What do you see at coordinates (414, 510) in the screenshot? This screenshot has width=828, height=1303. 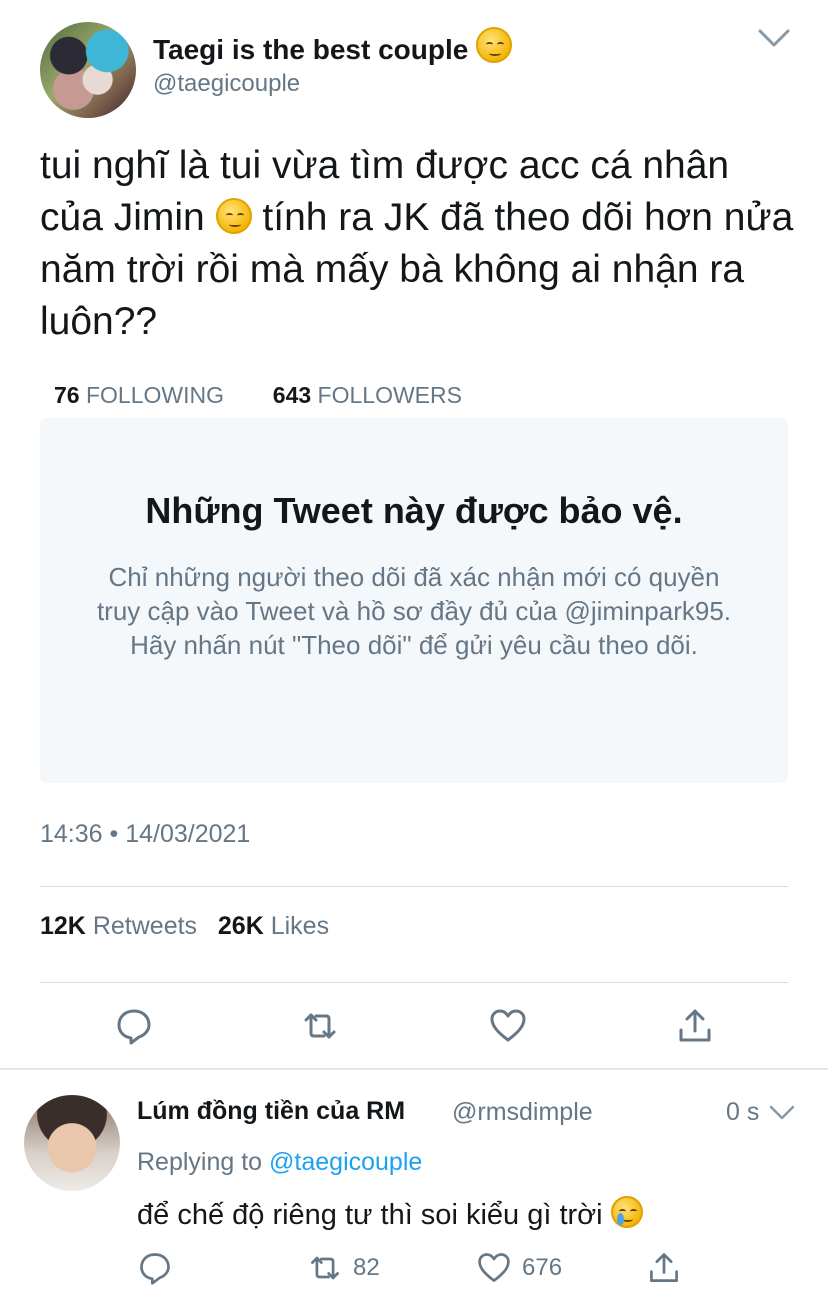 I see `protected-title: Những Tweet này được bảo vệ.` at bounding box center [414, 510].